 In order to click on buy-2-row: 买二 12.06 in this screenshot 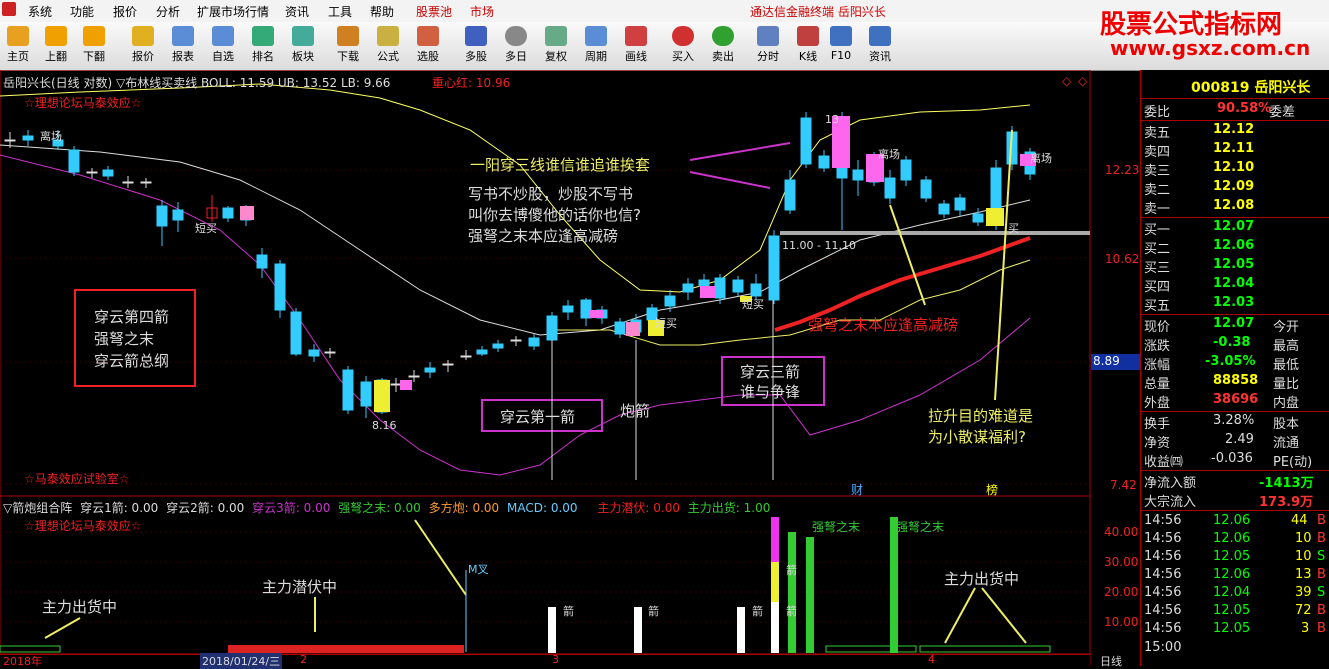, I will do `click(1235, 247)`.